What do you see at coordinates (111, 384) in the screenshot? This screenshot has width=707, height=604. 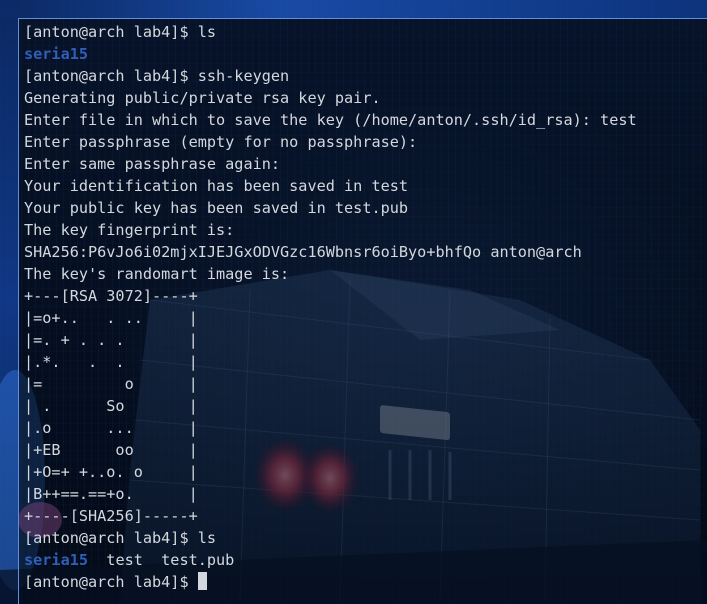 I see `randomart-line: |= o |` at bounding box center [111, 384].